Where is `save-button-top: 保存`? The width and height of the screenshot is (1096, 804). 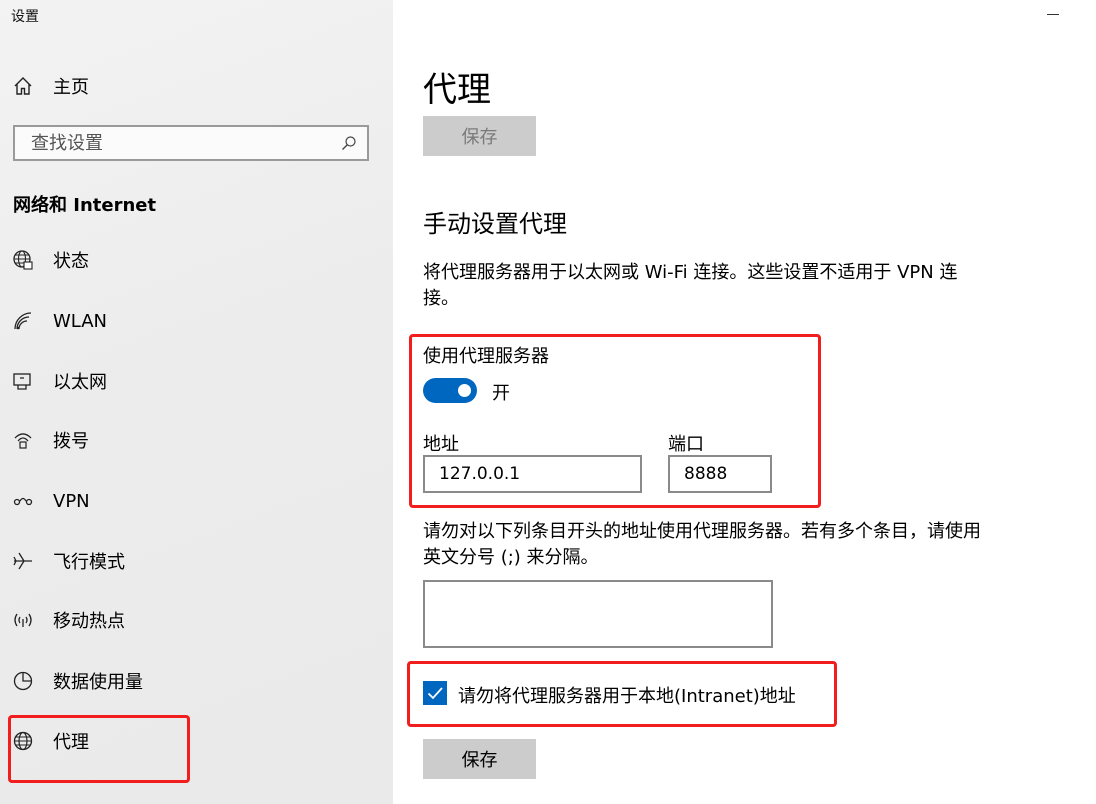
save-button-top: 保存 is located at coordinates (479, 136).